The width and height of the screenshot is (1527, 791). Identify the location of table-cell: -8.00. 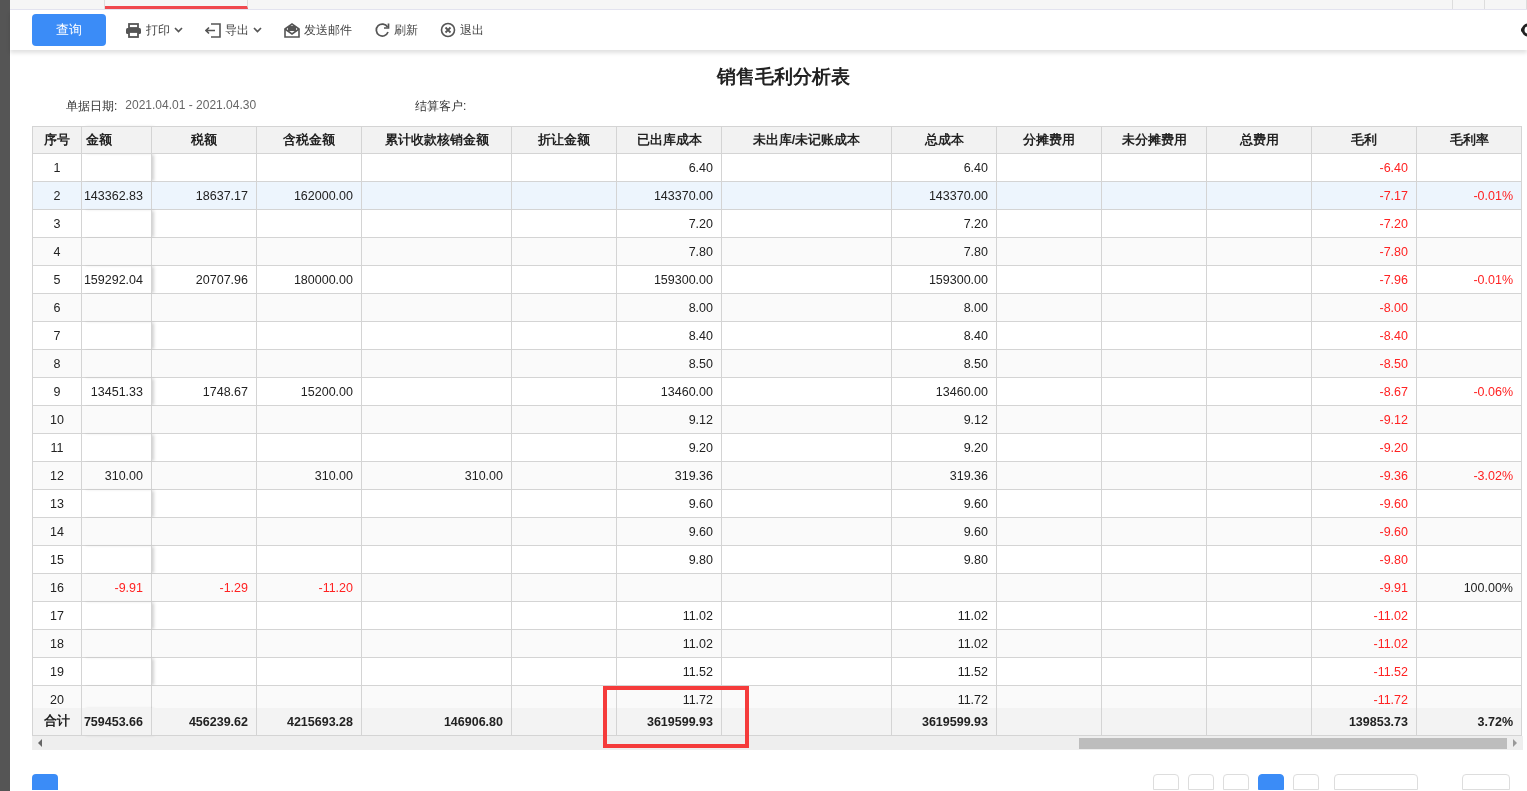
(1364, 308).